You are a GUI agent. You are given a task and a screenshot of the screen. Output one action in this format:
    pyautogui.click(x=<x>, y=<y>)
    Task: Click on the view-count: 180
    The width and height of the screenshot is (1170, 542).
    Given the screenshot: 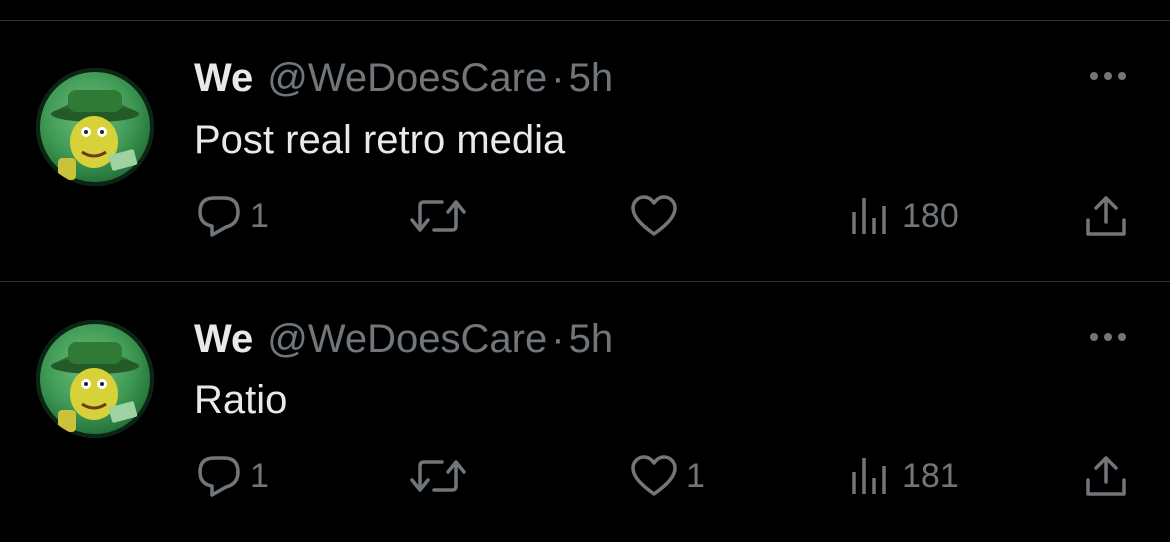 What is the action you would take?
    pyautogui.click(x=930, y=215)
    